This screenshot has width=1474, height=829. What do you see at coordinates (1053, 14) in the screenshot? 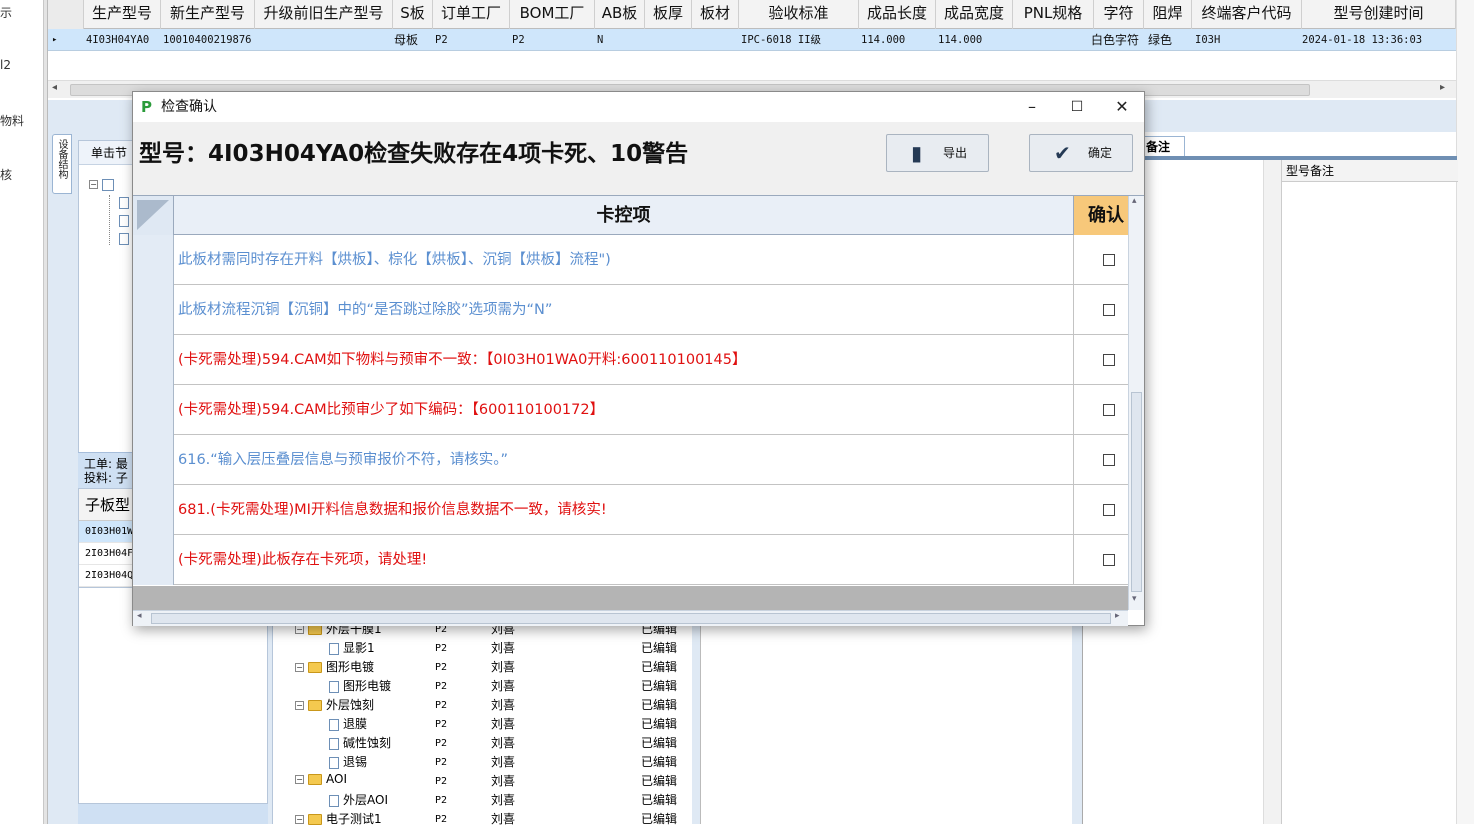
I see `grid-header-cell: PNL规格` at bounding box center [1053, 14].